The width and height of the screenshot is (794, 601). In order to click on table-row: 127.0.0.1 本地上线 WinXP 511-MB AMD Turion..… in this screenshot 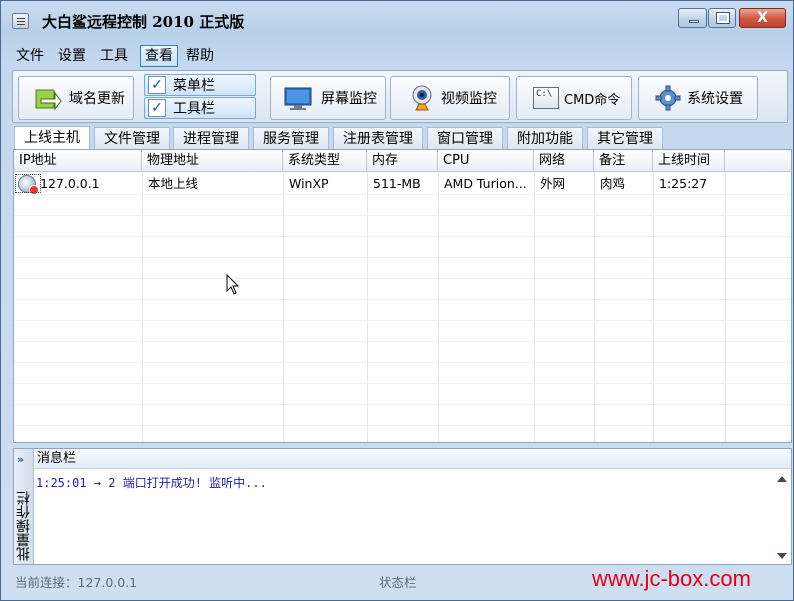, I will do `click(402, 184)`.